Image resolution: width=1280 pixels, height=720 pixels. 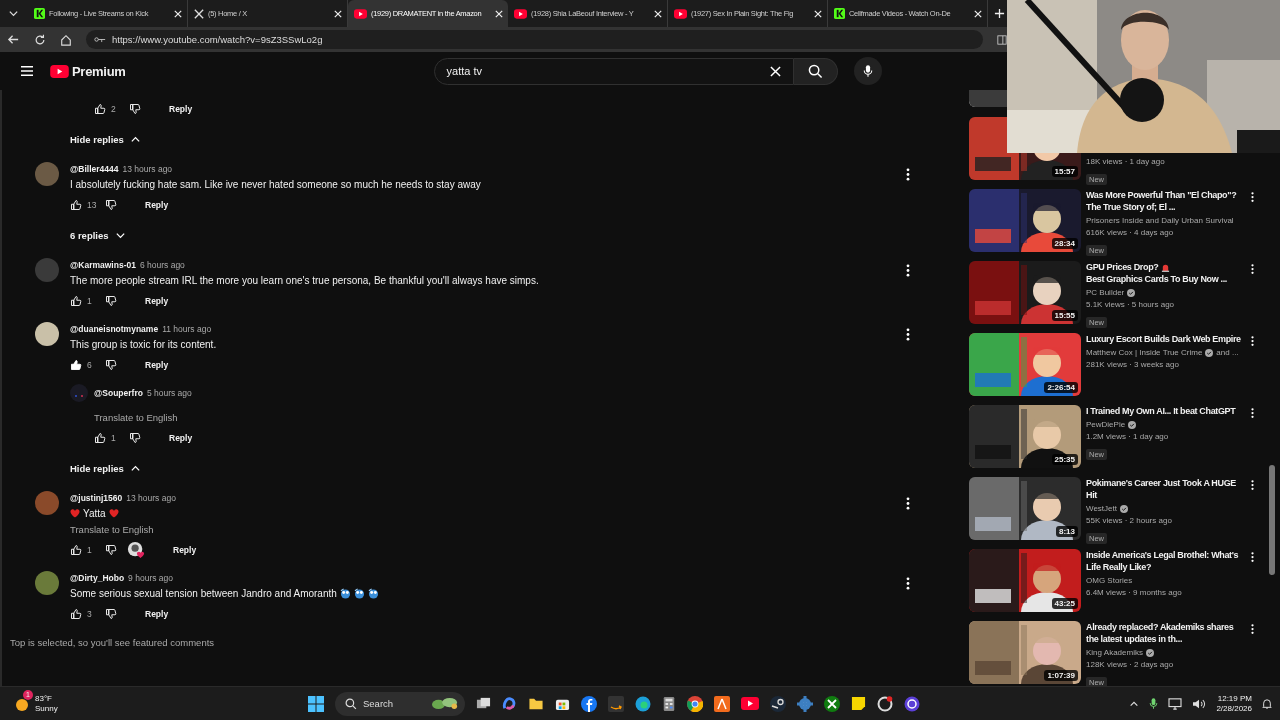 What do you see at coordinates (589, 703) in the screenshot?
I see `circle-app-icon` at bounding box center [589, 703].